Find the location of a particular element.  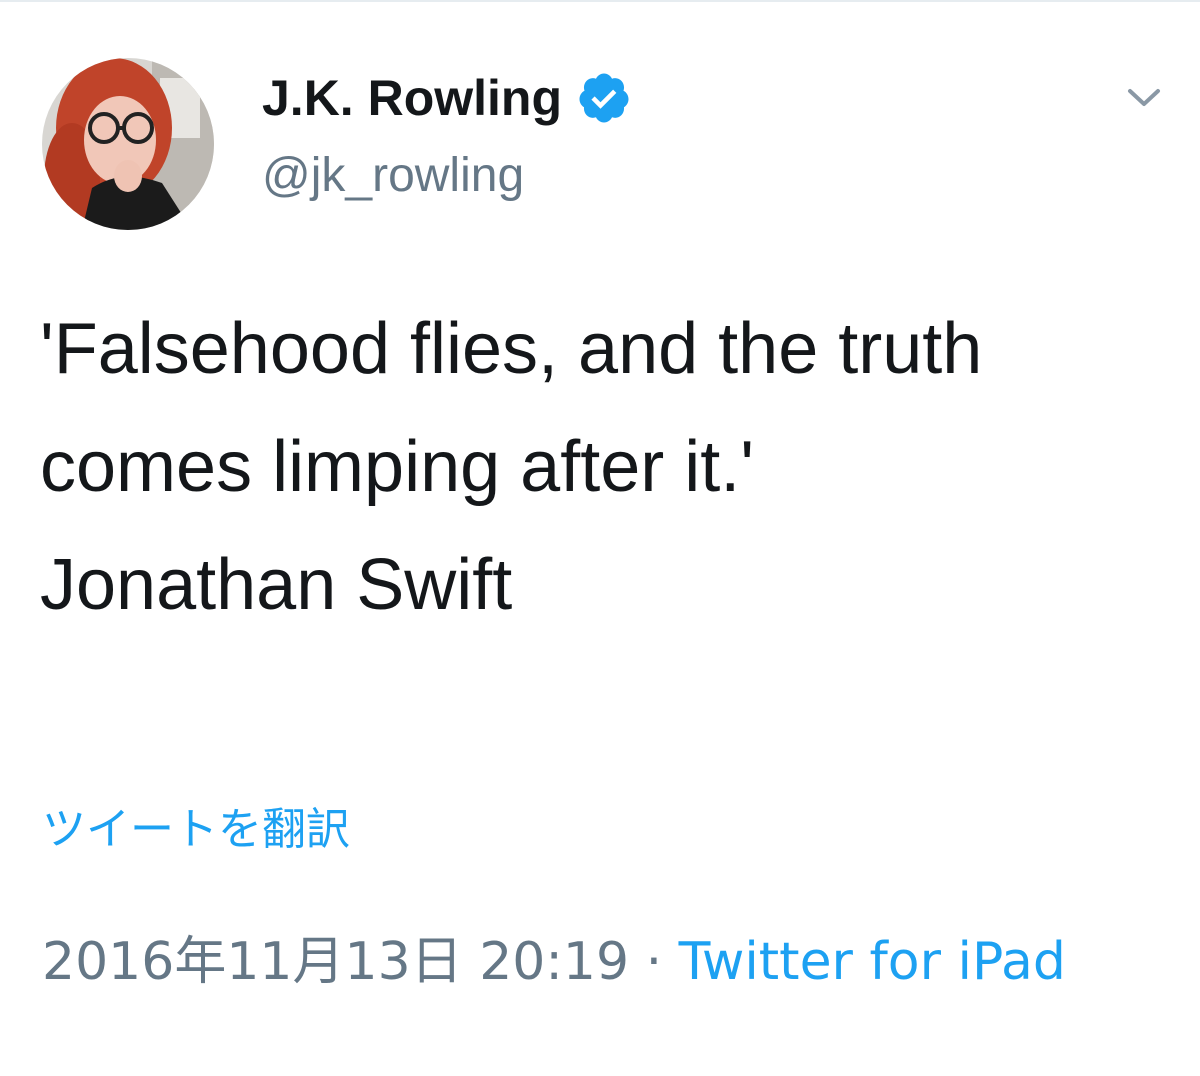

avatar is located at coordinates (128, 144).